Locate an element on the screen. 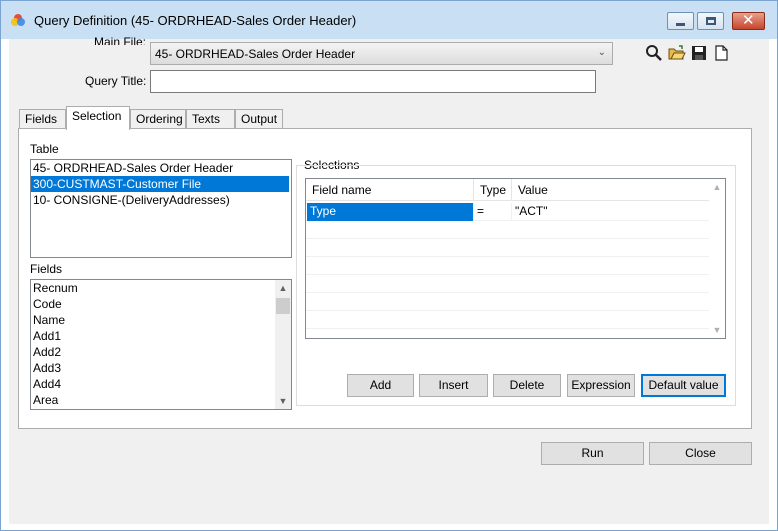 The image size is (778, 531). maximize-button is located at coordinates (710, 21).